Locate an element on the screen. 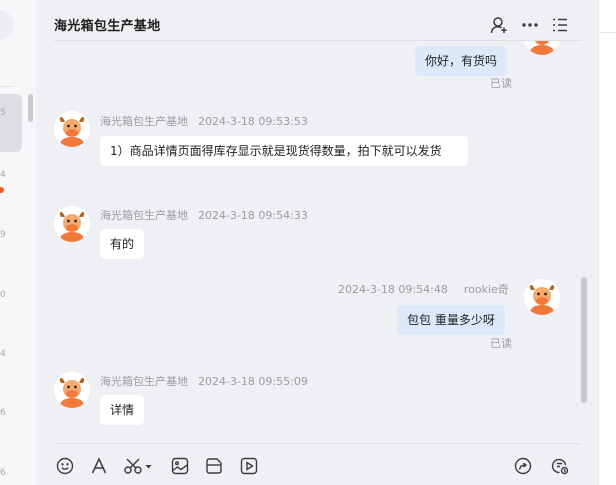 Image resolution: width=616 pixels, height=485 pixels. add-user-icon is located at coordinates (499, 25).